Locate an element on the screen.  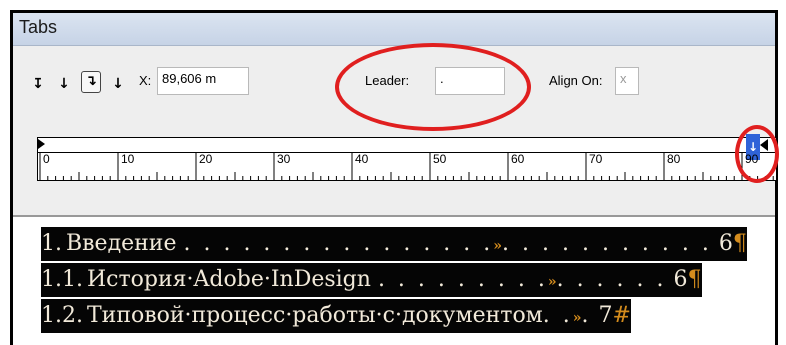
toc-title: Типовой·процесс·работы·с·документом is located at coordinates (314, 315).